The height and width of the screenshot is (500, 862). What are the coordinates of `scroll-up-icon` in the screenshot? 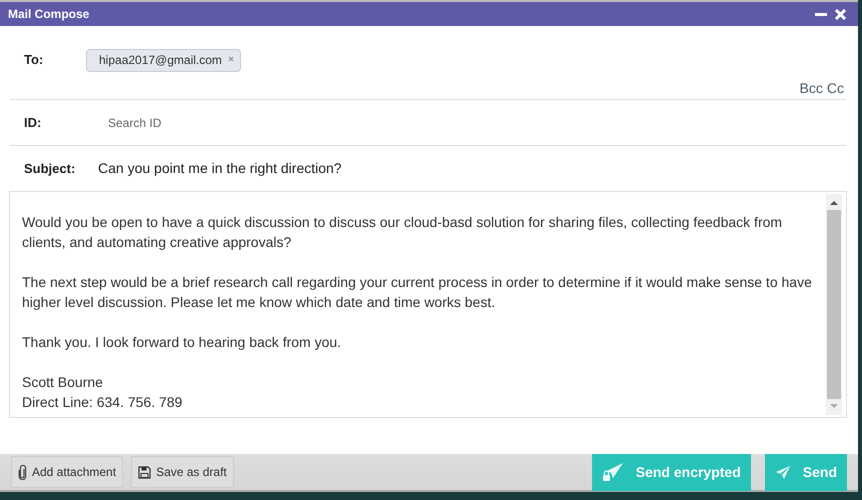 It's located at (834, 203).